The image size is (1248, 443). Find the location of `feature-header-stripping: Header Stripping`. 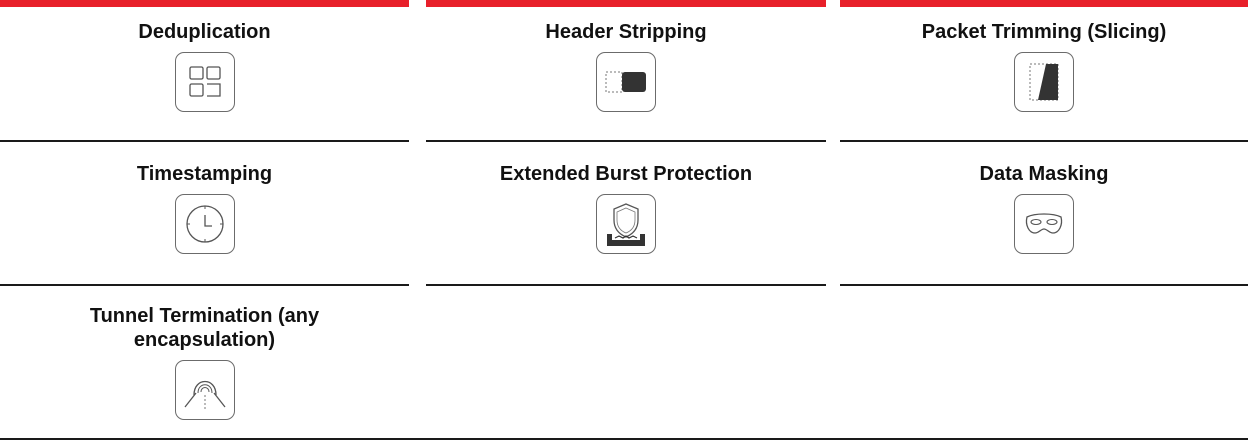

feature-header-stripping: Header Stripping is located at coordinates (626, 66).